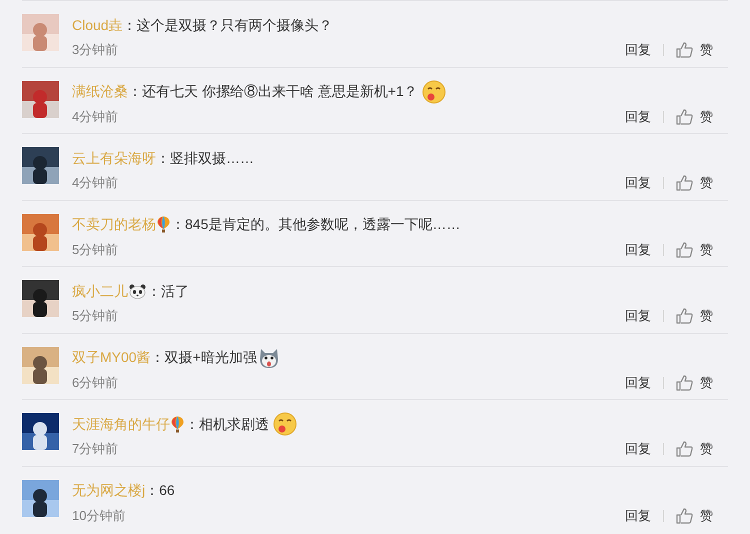 This screenshot has height=534, width=750. What do you see at coordinates (269, 357) in the screenshot?
I see `dog-icon` at bounding box center [269, 357].